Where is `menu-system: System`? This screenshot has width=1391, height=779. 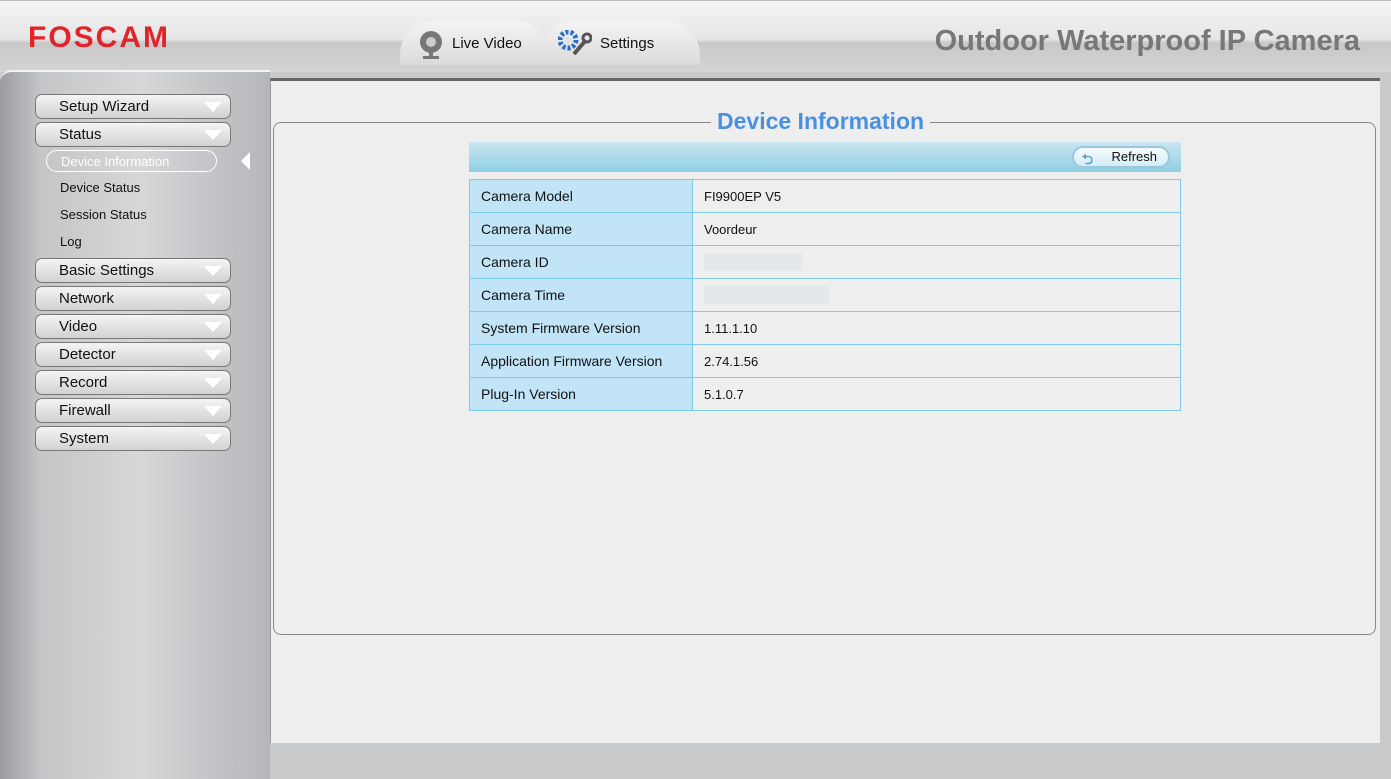
menu-system: System is located at coordinates (133, 438).